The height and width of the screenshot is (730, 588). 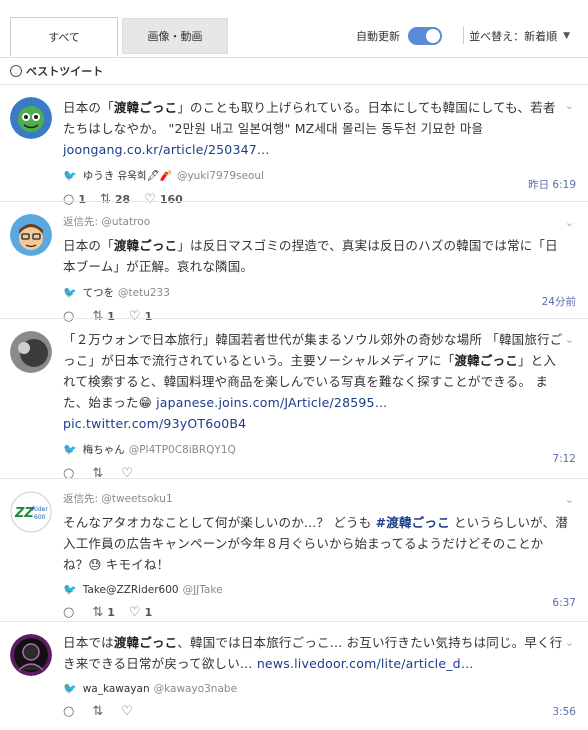 I want to click on avatar: ZZ Rider 600, so click(x=31, y=512).